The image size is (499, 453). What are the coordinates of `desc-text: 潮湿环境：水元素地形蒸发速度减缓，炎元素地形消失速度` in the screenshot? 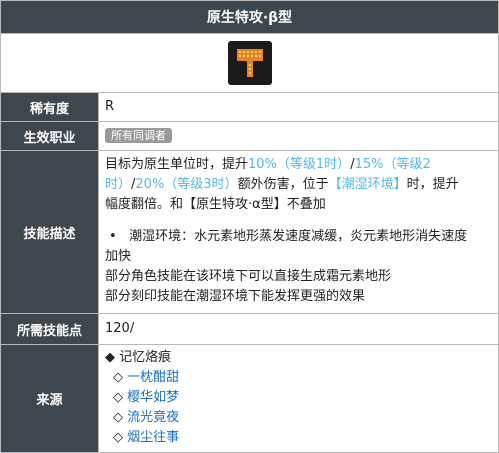 It's located at (298, 236).